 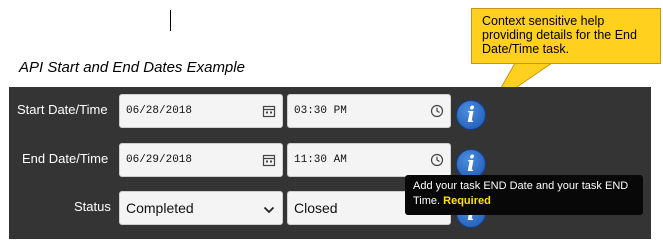 I want to click on end-date-input: 06/29/2018, so click(x=201, y=160).